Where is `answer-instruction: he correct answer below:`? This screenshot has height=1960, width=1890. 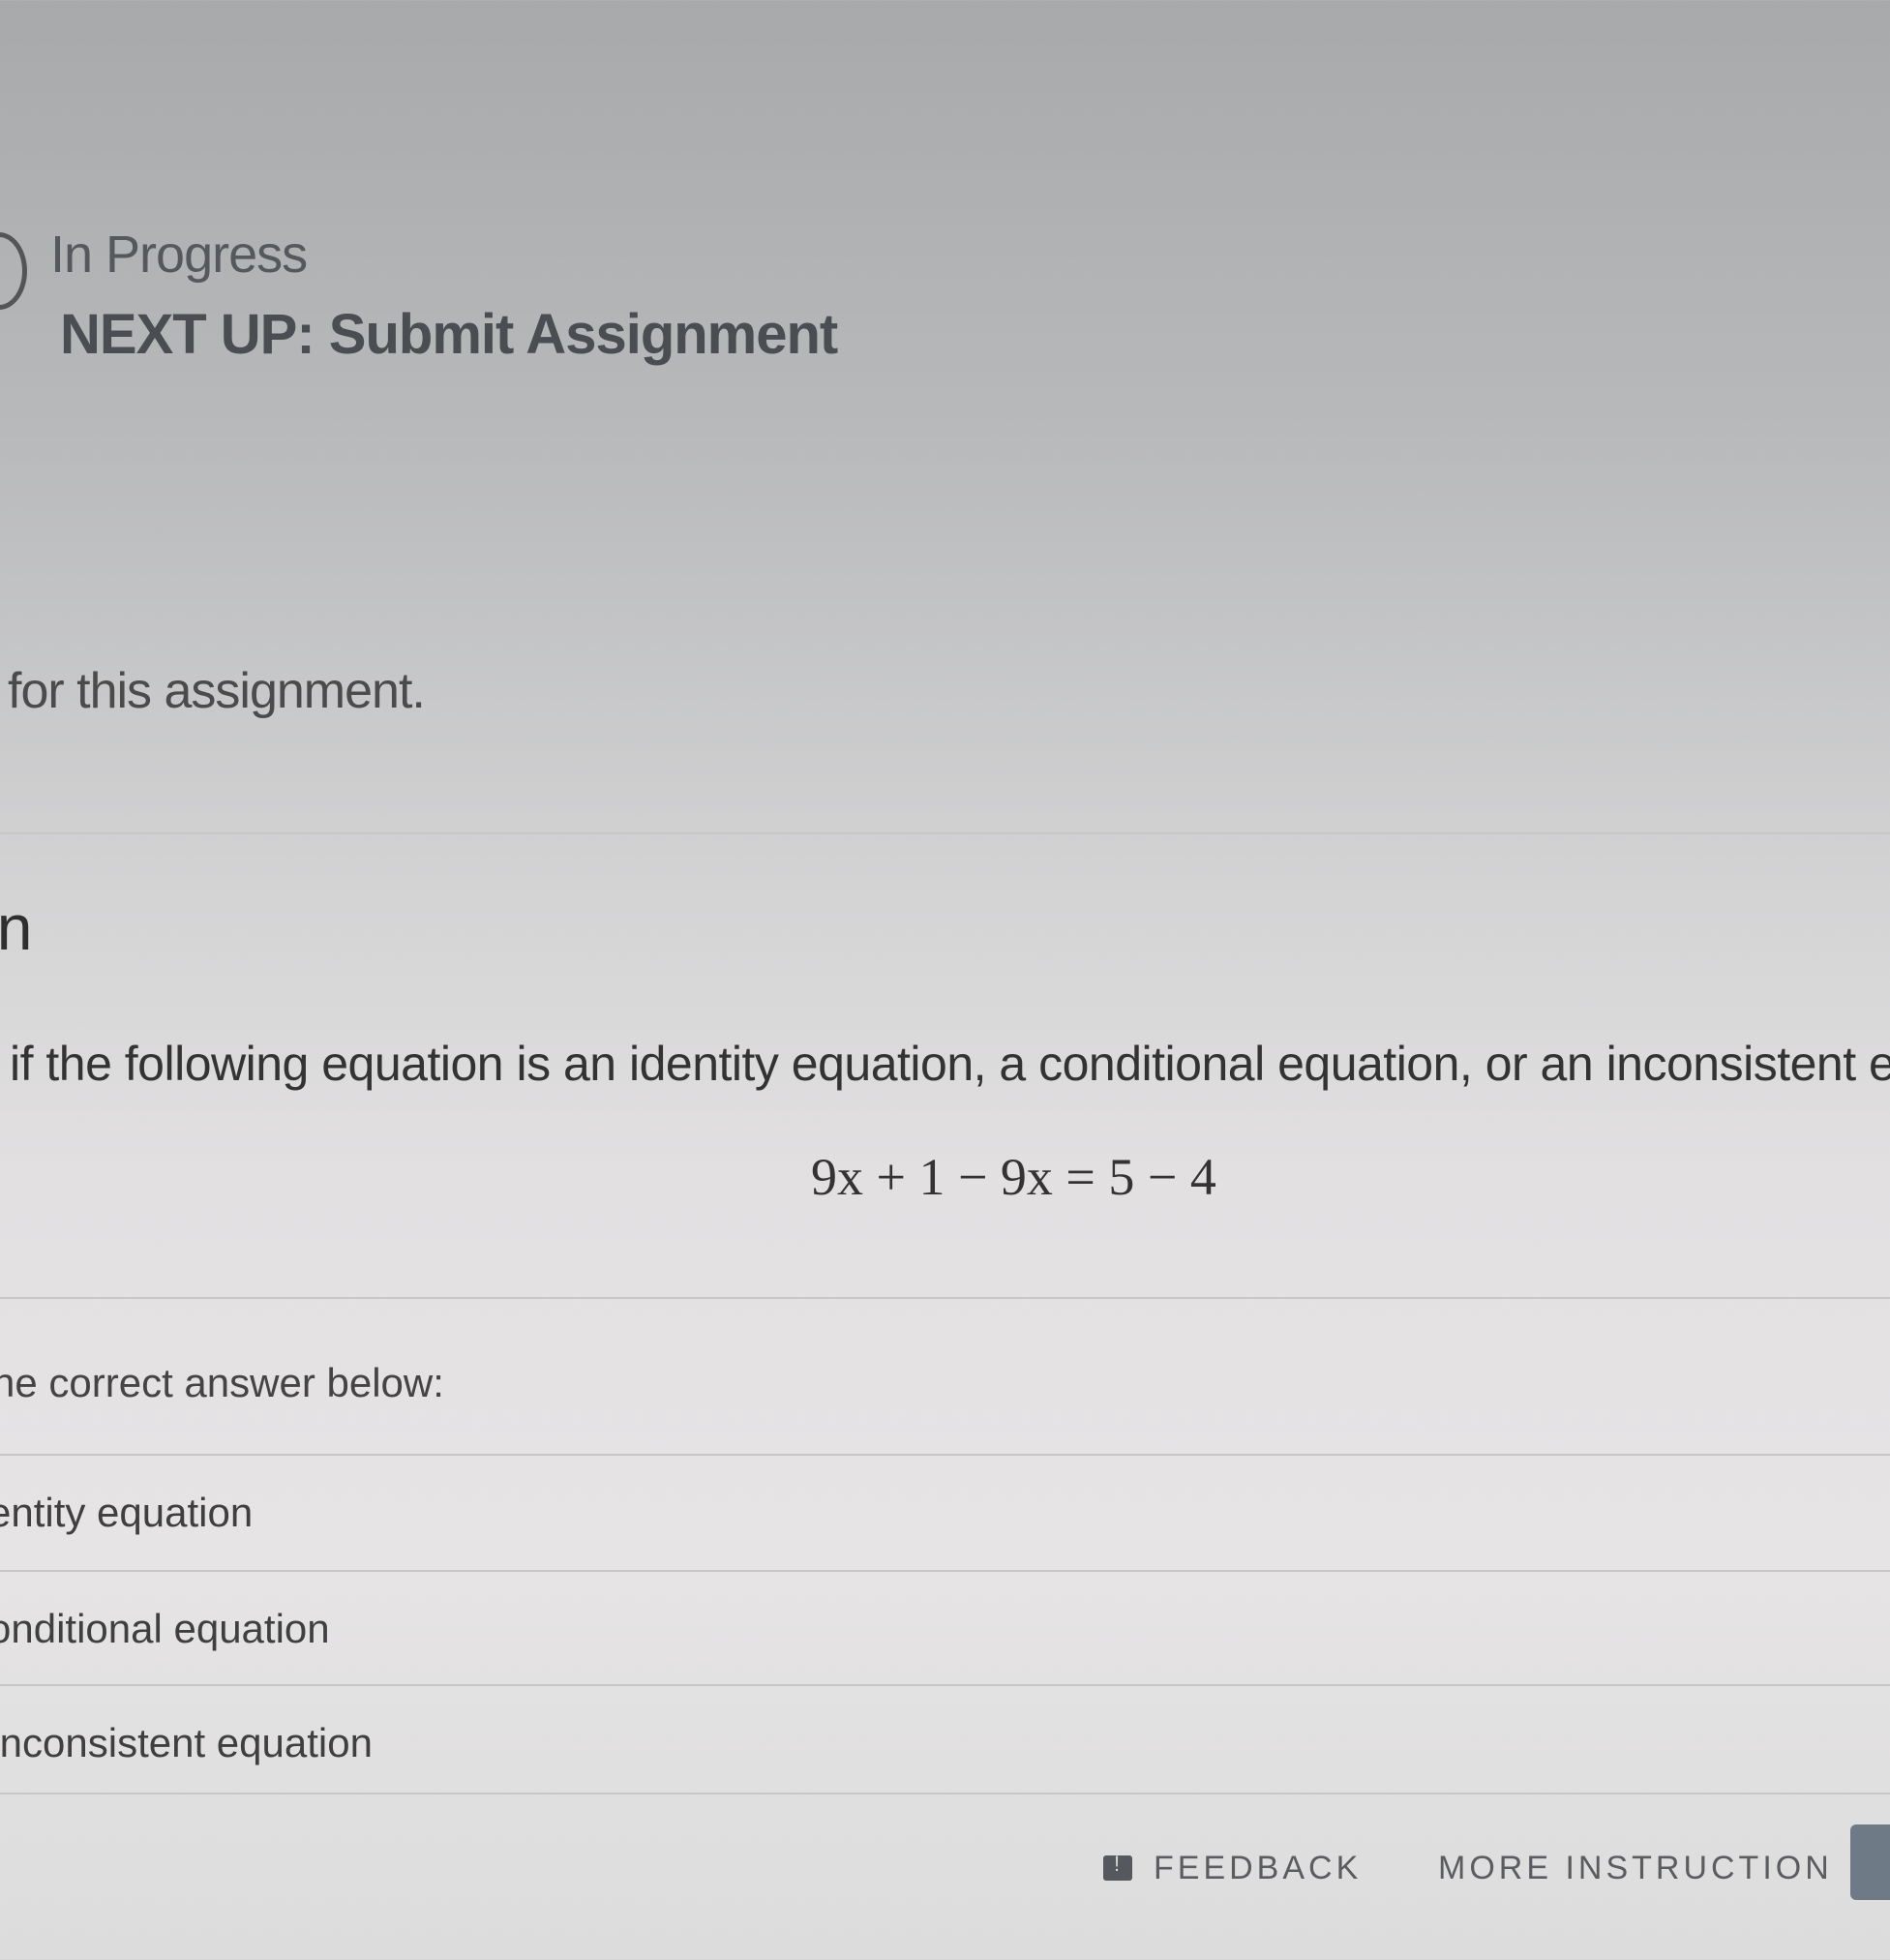
answer-instruction: he correct answer below: is located at coordinates (222, 1382).